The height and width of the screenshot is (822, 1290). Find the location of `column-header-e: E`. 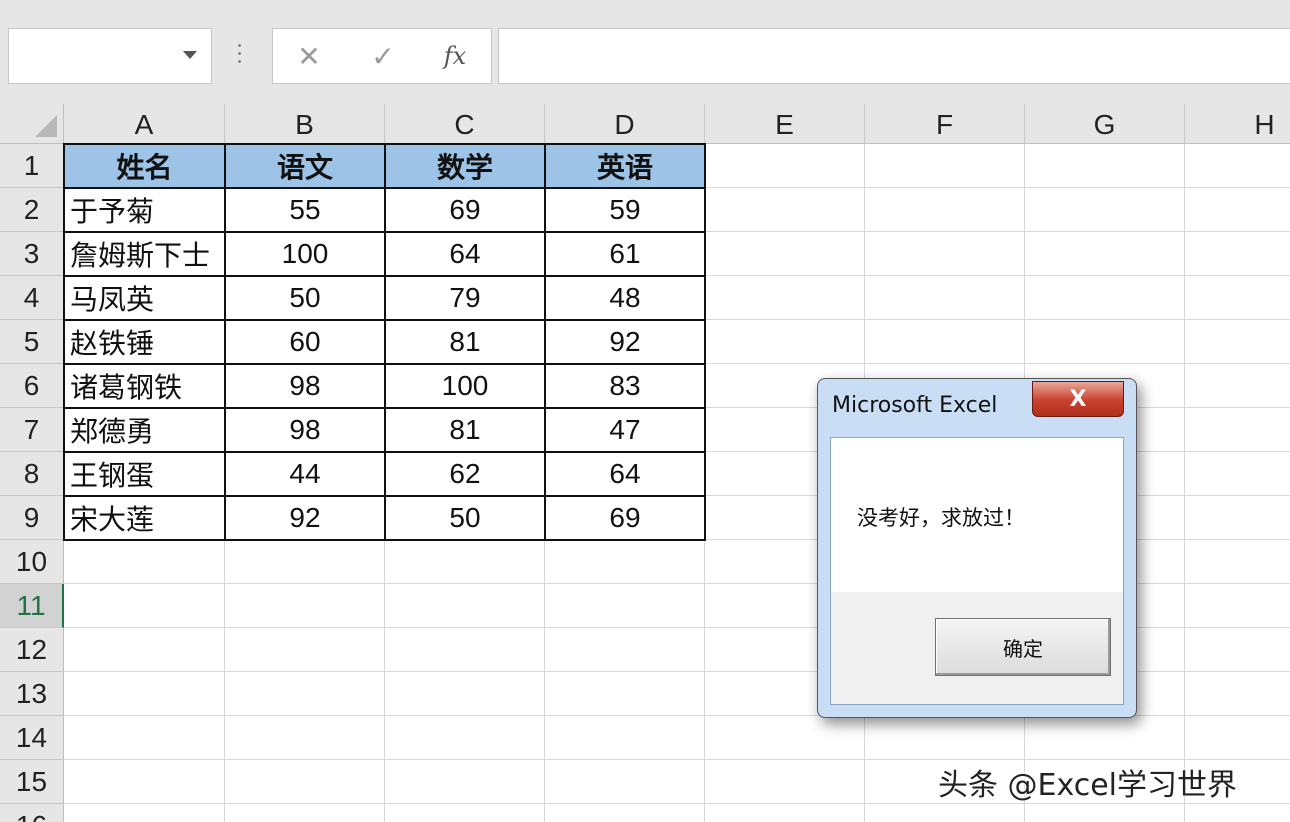

column-header-e: E is located at coordinates (785, 124).